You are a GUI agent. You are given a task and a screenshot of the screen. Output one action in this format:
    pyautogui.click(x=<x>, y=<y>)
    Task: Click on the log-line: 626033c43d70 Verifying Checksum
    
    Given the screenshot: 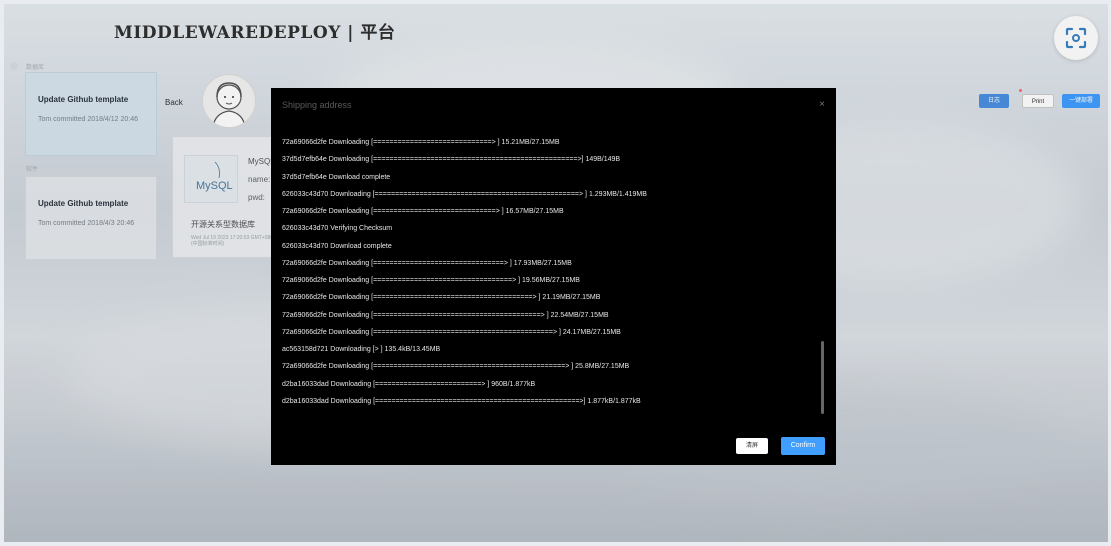 What is the action you would take?
    pyautogui.click(x=337, y=229)
    